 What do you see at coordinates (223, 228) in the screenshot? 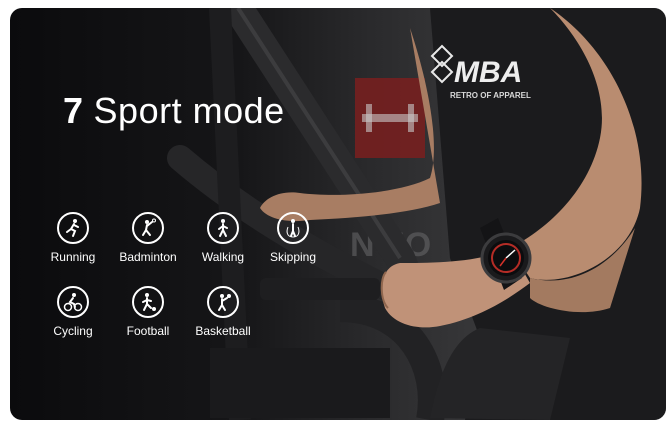
I see `walking-person-icon` at bounding box center [223, 228].